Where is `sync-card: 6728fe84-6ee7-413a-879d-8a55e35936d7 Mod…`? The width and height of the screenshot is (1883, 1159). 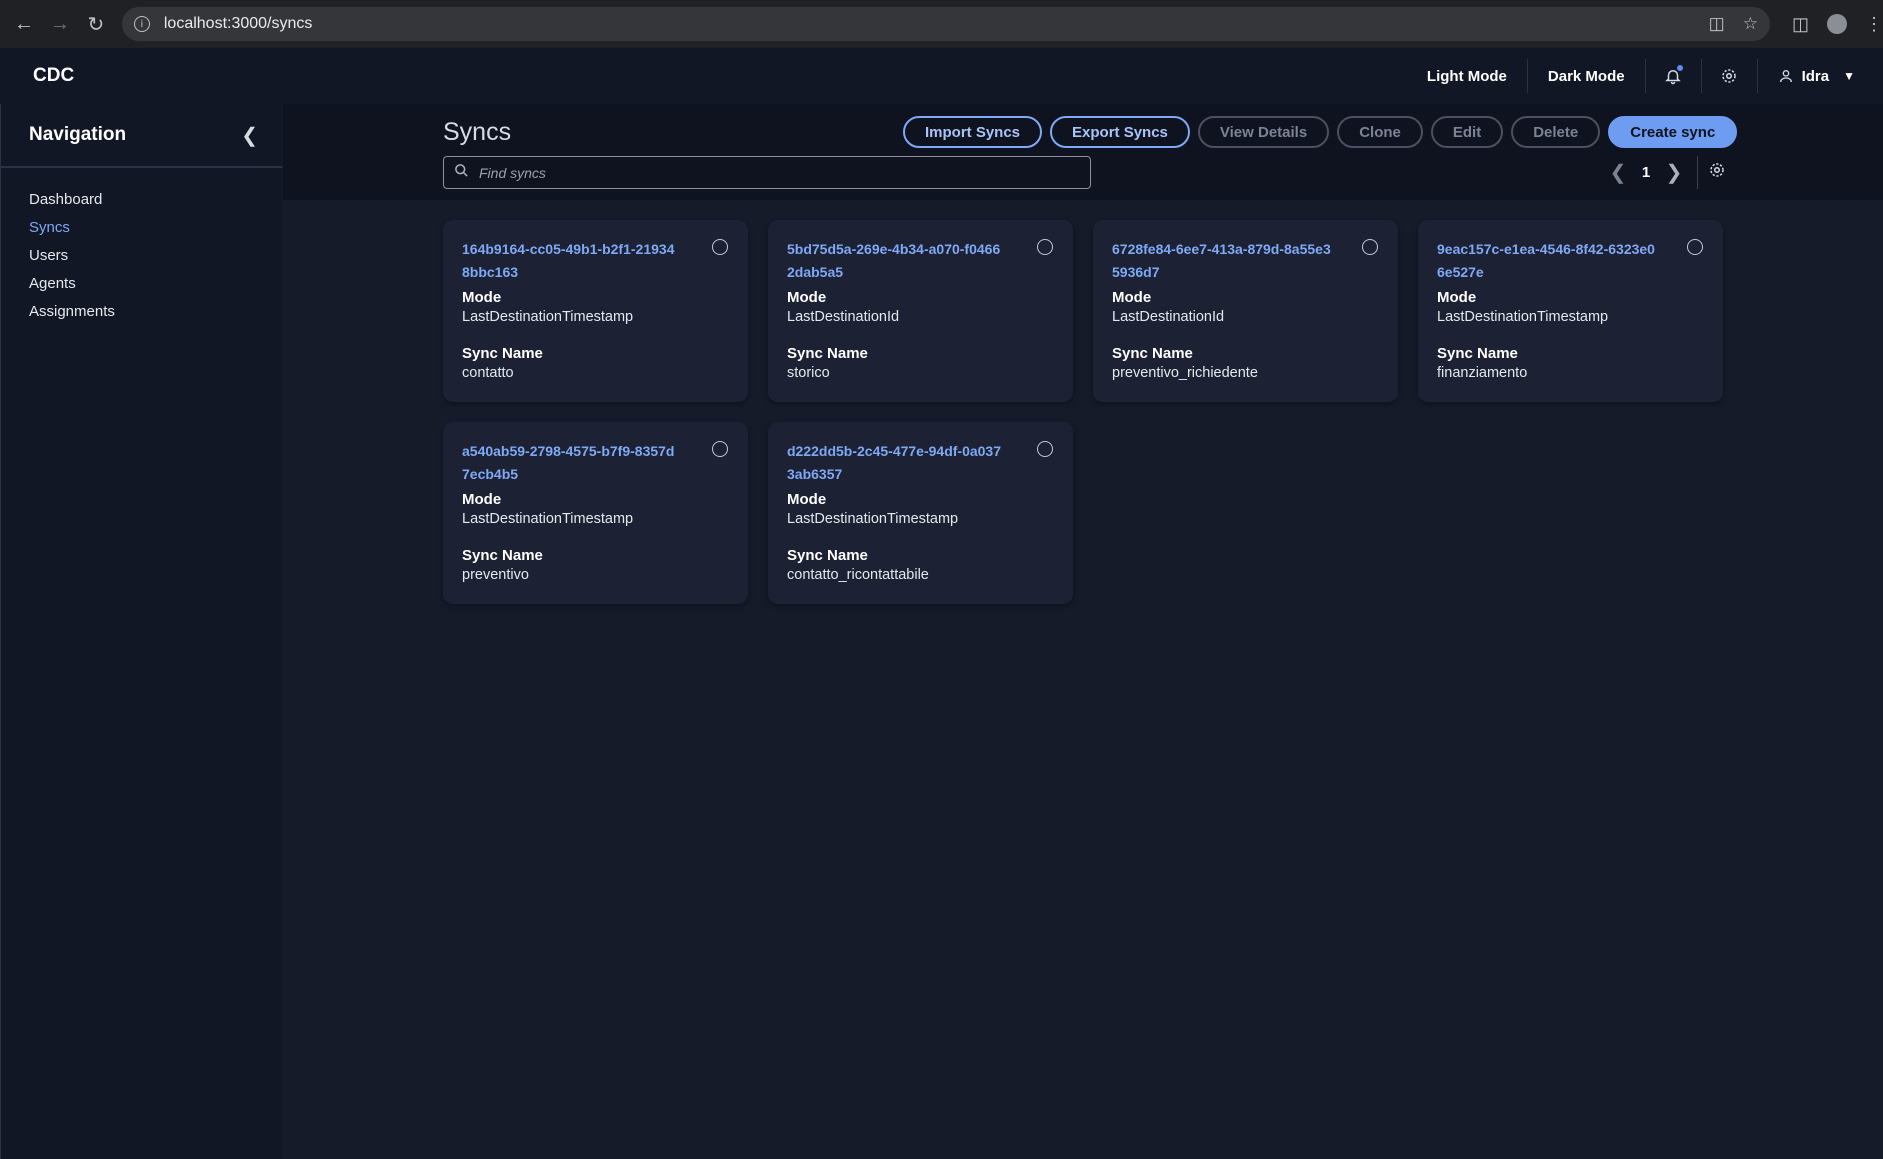 sync-card: 6728fe84-6ee7-413a-879d-8a55e35936d7 Mod… is located at coordinates (1245, 311).